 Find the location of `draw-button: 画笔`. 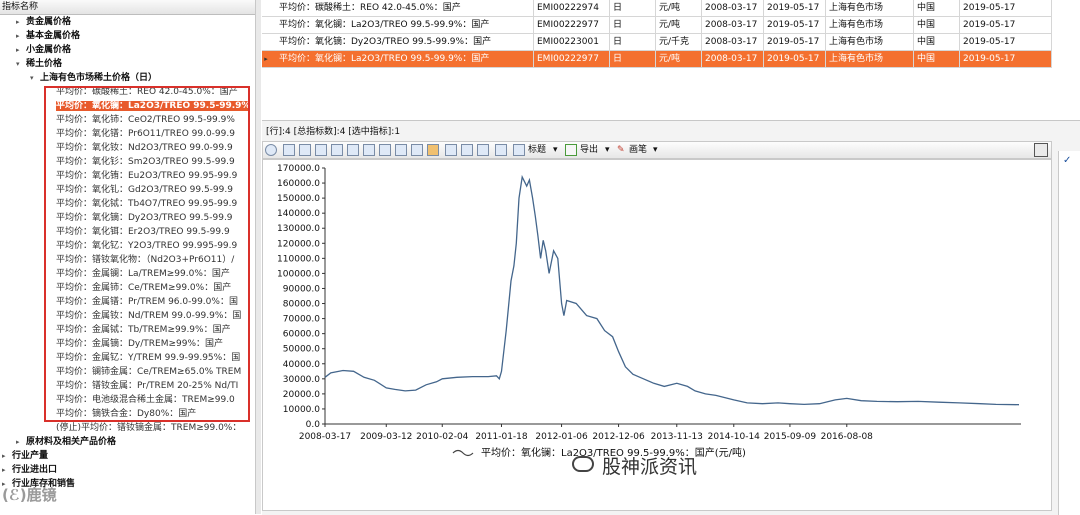

draw-button: 画笔 is located at coordinates (638, 150).